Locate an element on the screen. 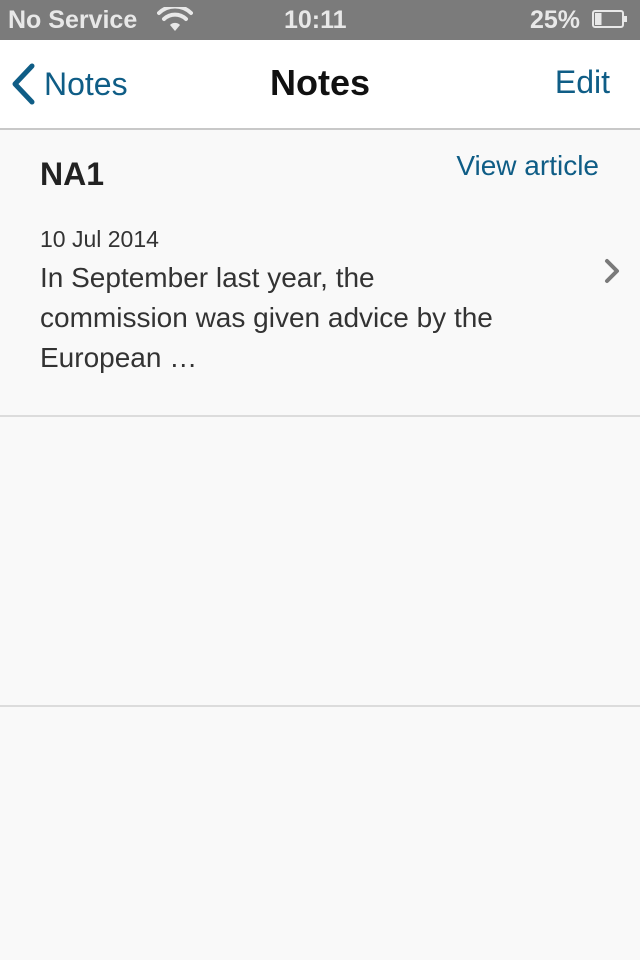  navigation-bar: Notes Notes Edit is located at coordinates (320, 85).